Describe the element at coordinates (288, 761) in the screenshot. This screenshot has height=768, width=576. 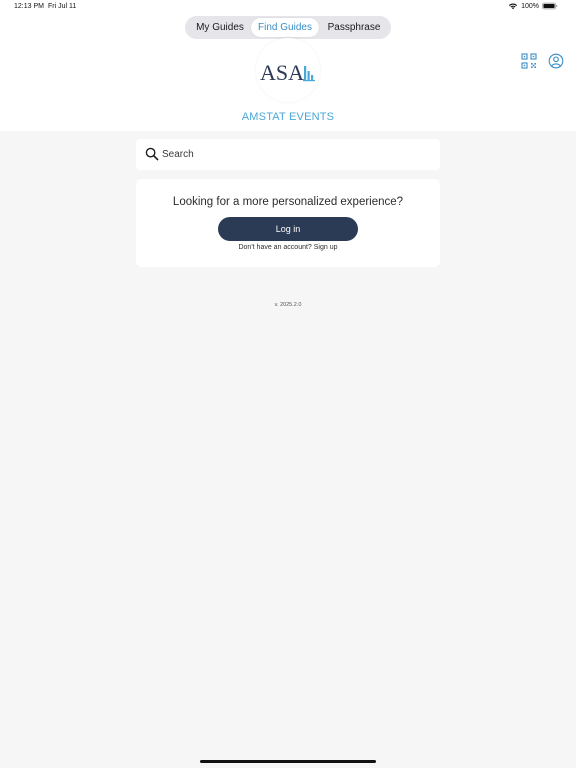
I see `home-indicator` at that location.